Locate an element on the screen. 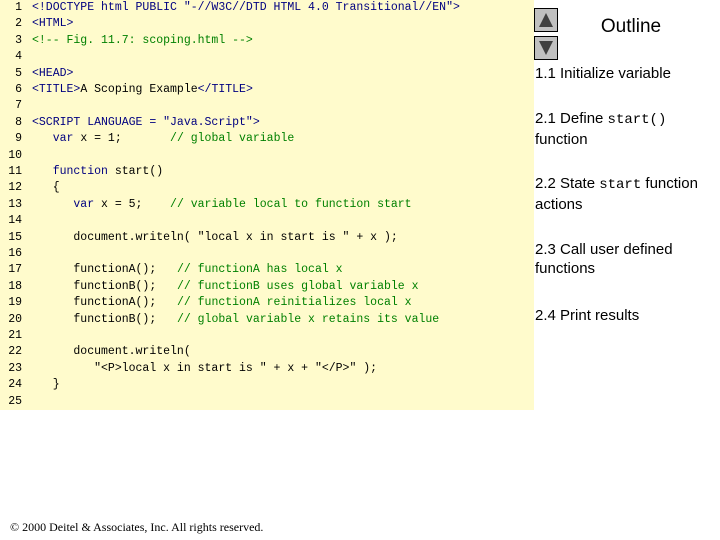 The width and height of the screenshot is (720, 540). code-token-default: { is located at coordinates (46, 188).